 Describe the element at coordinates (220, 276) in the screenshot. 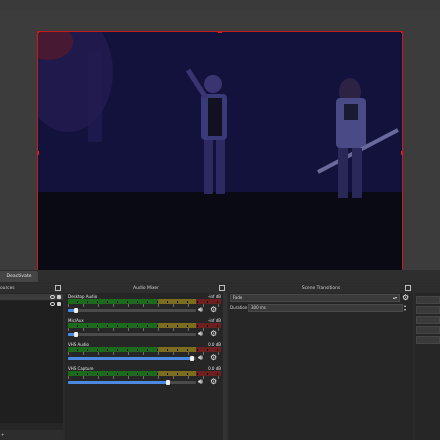

I see `preview-control-bar` at that location.